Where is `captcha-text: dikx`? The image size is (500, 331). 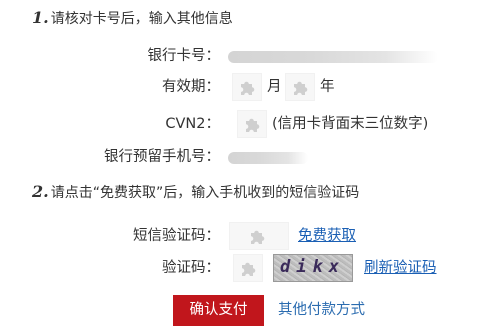 captcha-text: dikx is located at coordinates (312, 267).